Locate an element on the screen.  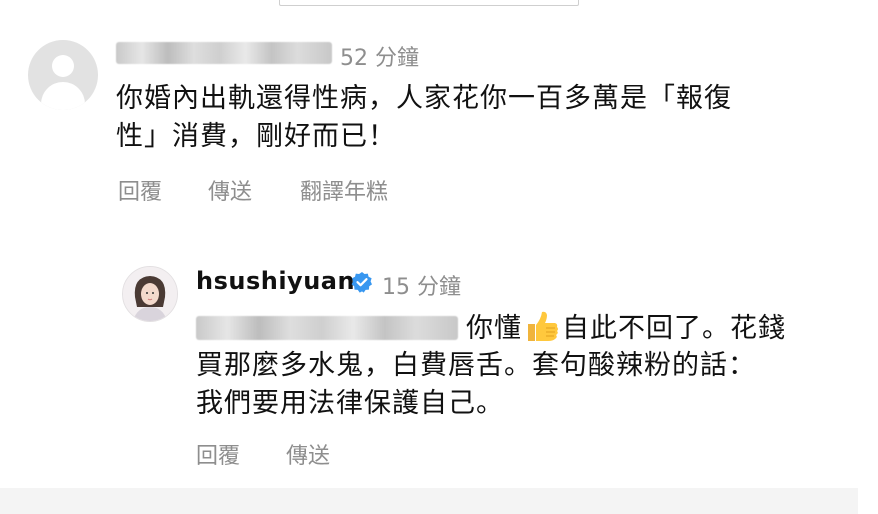
profile-photo-icon is located at coordinates (150, 294).